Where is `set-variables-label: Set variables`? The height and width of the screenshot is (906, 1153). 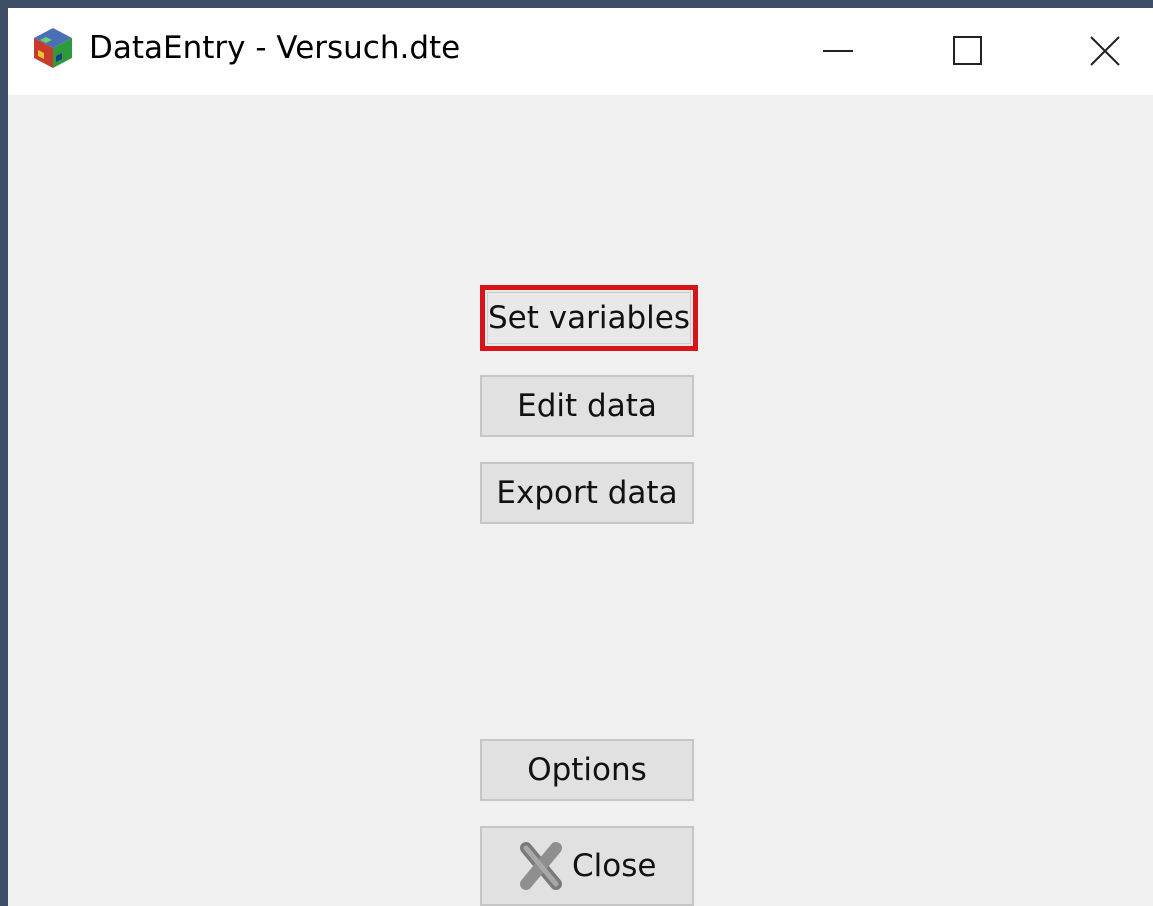 set-variables-label: Set variables is located at coordinates (589, 318).